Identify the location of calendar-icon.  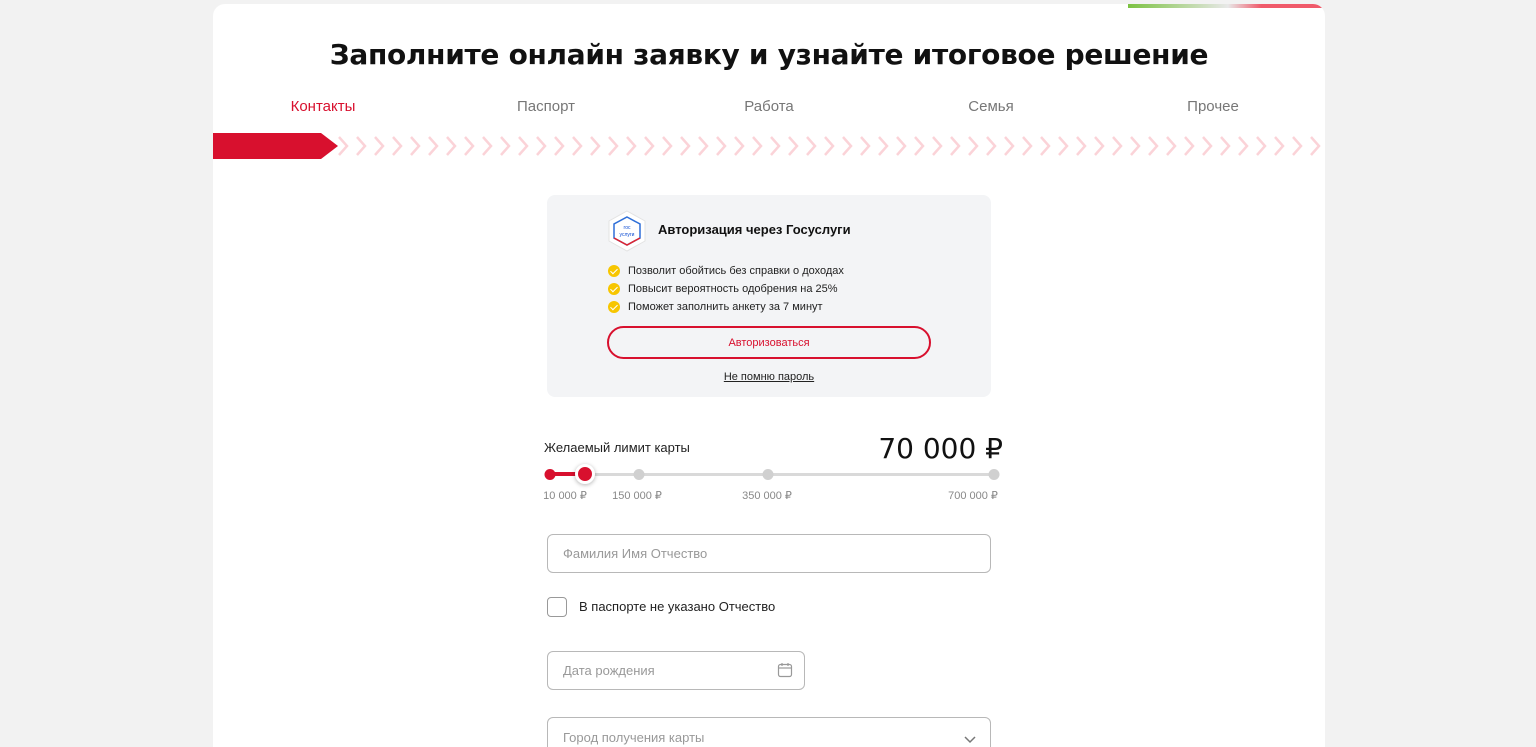
(785, 670).